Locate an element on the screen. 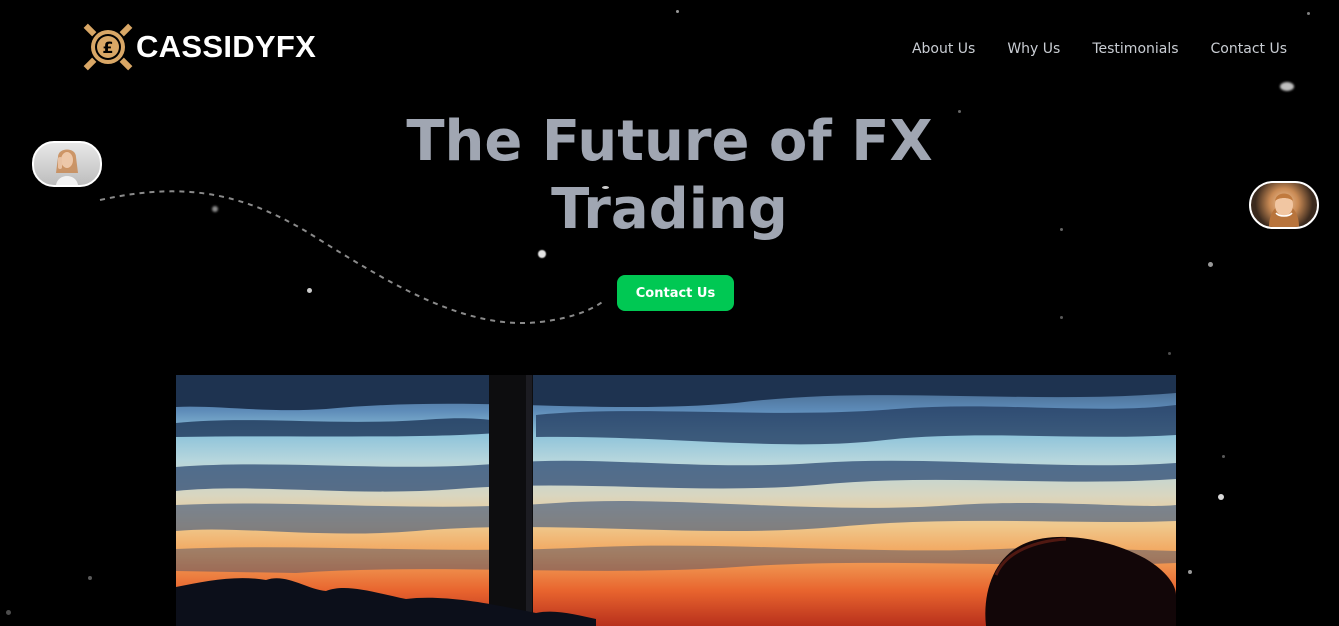 This screenshot has height=626, width=1339. nav-why-us: Why Us is located at coordinates (1033, 49).